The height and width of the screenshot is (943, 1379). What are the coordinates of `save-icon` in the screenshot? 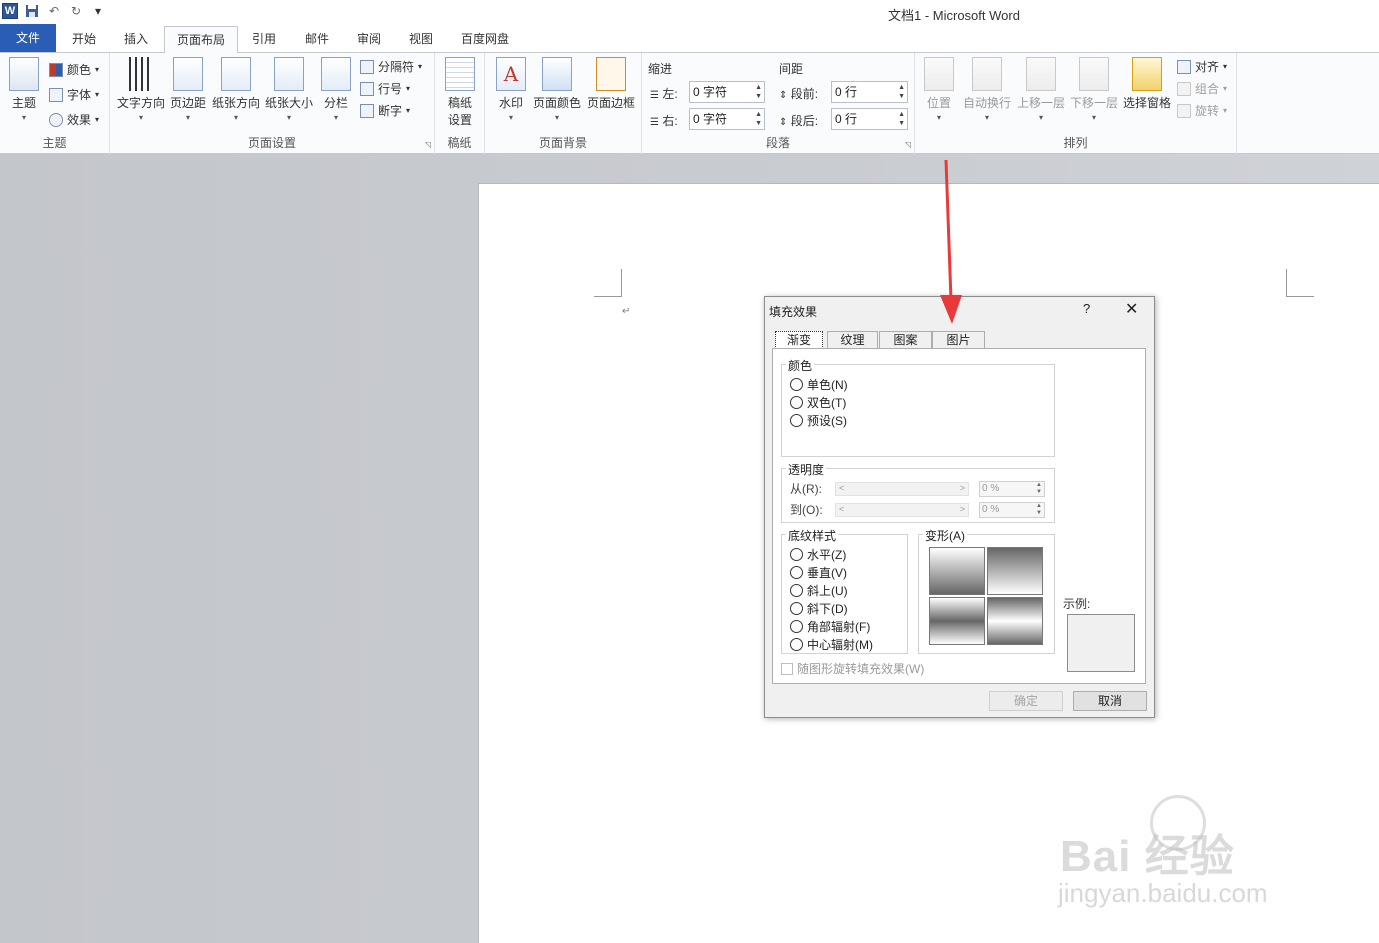 It's located at (32, 11).